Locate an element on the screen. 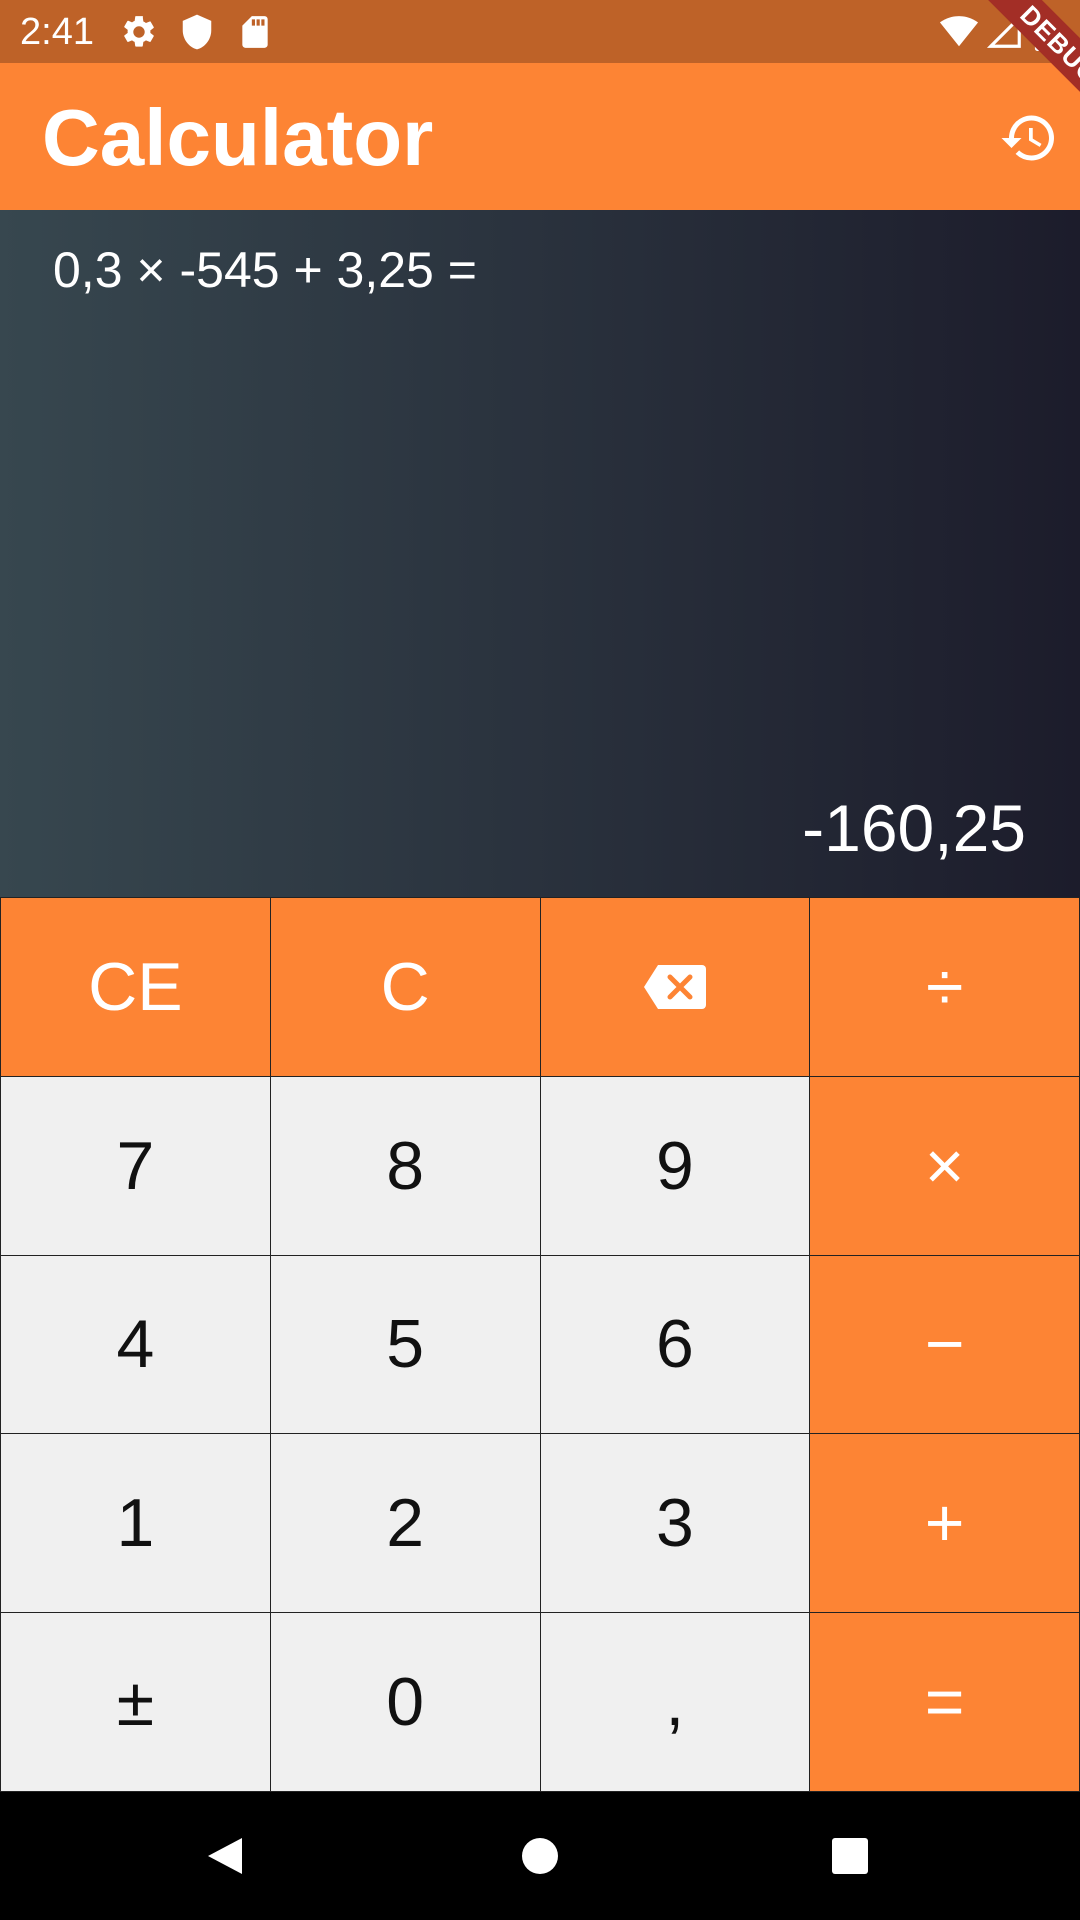 Image resolution: width=1080 pixels, height=1920 pixels. recents-icon is located at coordinates (850, 1856).